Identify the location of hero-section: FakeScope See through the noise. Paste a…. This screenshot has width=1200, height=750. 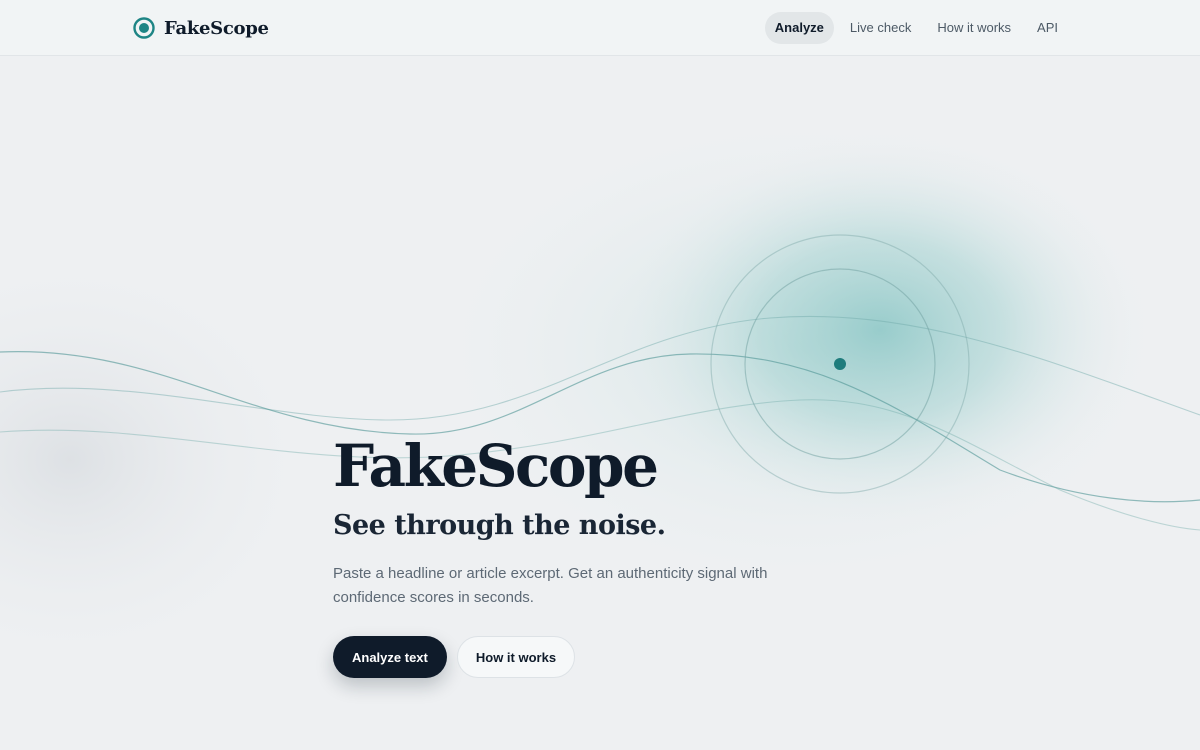
(573, 554).